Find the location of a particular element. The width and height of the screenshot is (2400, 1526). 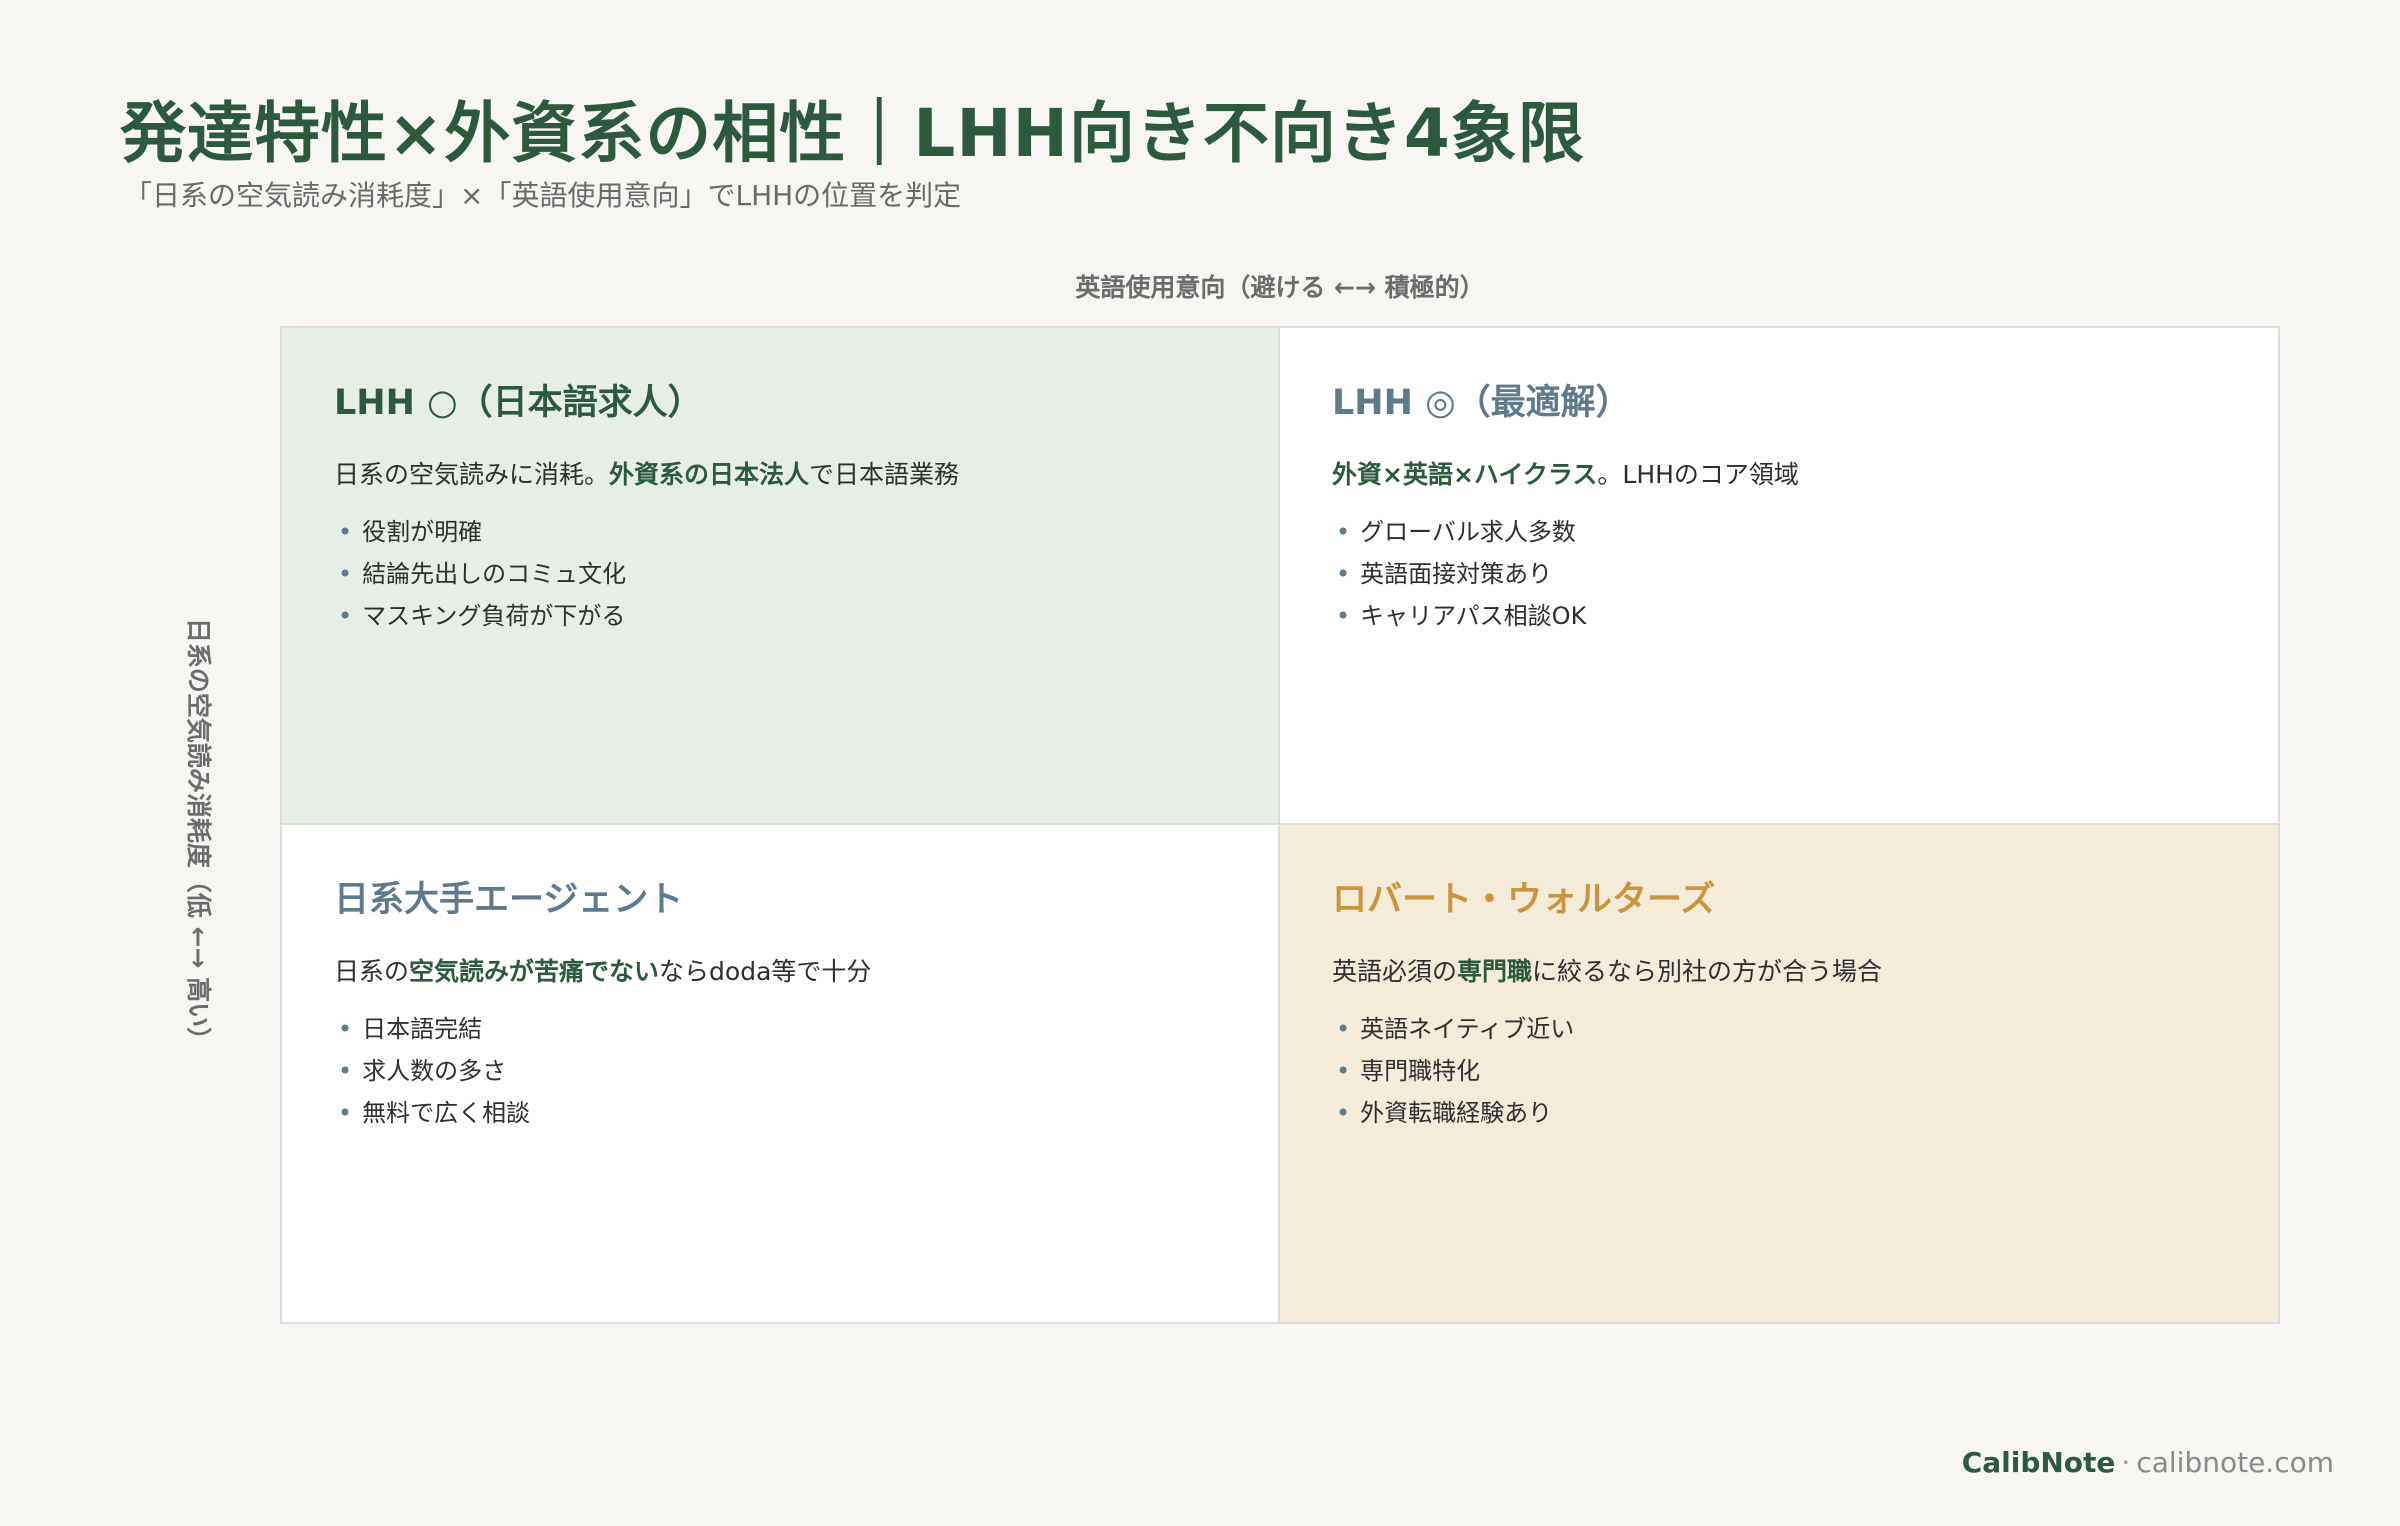

list-item: キャリアパス相談OK is located at coordinates (1779, 616).